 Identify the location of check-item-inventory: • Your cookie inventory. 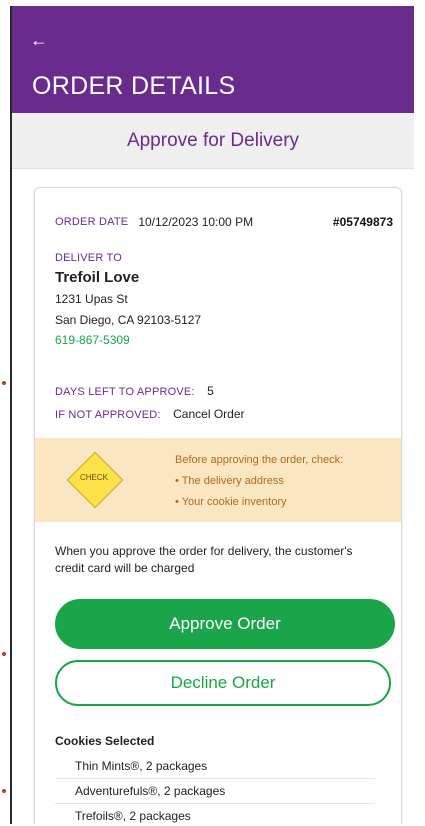
(231, 502).